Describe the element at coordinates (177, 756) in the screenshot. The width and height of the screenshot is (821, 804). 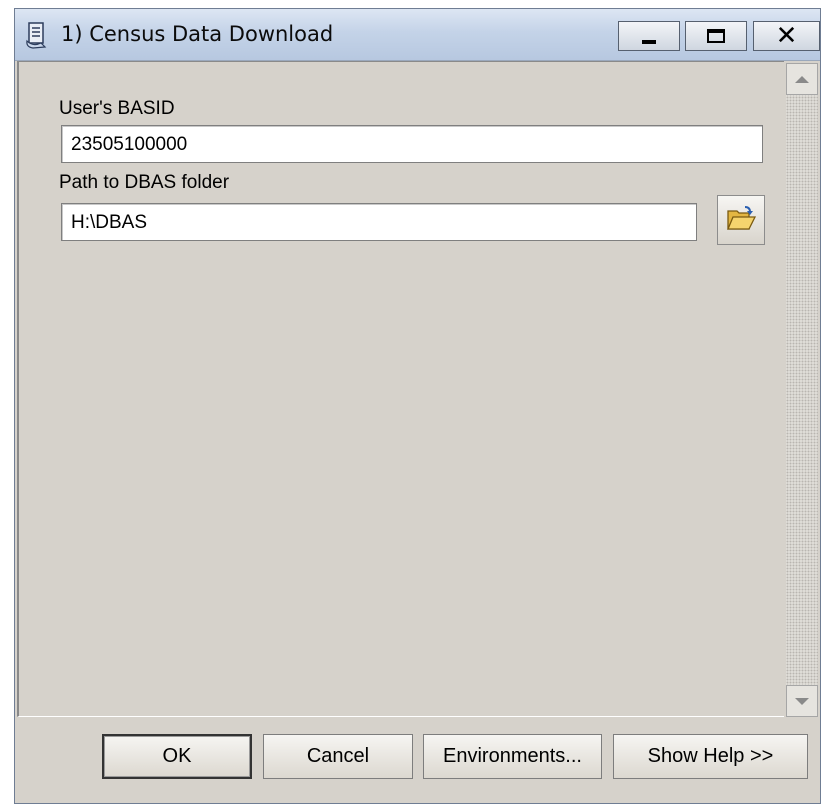
I see `ok-button: OK` at that location.